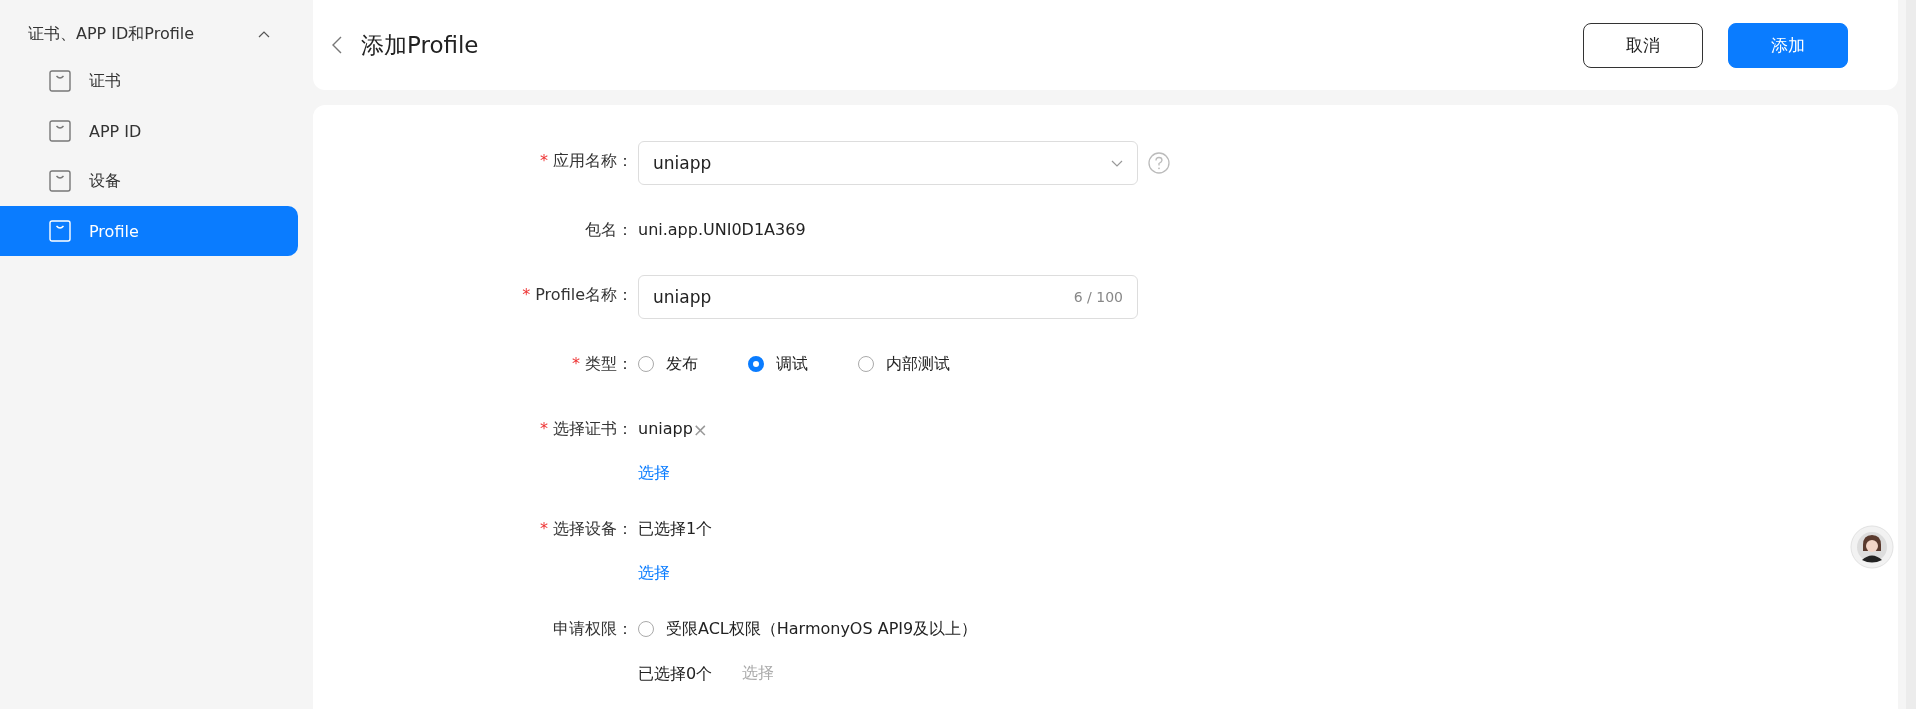 The height and width of the screenshot is (709, 1916). Describe the element at coordinates (904, 364) in the screenshot. I see `radio-option: 内部测试` at that location.